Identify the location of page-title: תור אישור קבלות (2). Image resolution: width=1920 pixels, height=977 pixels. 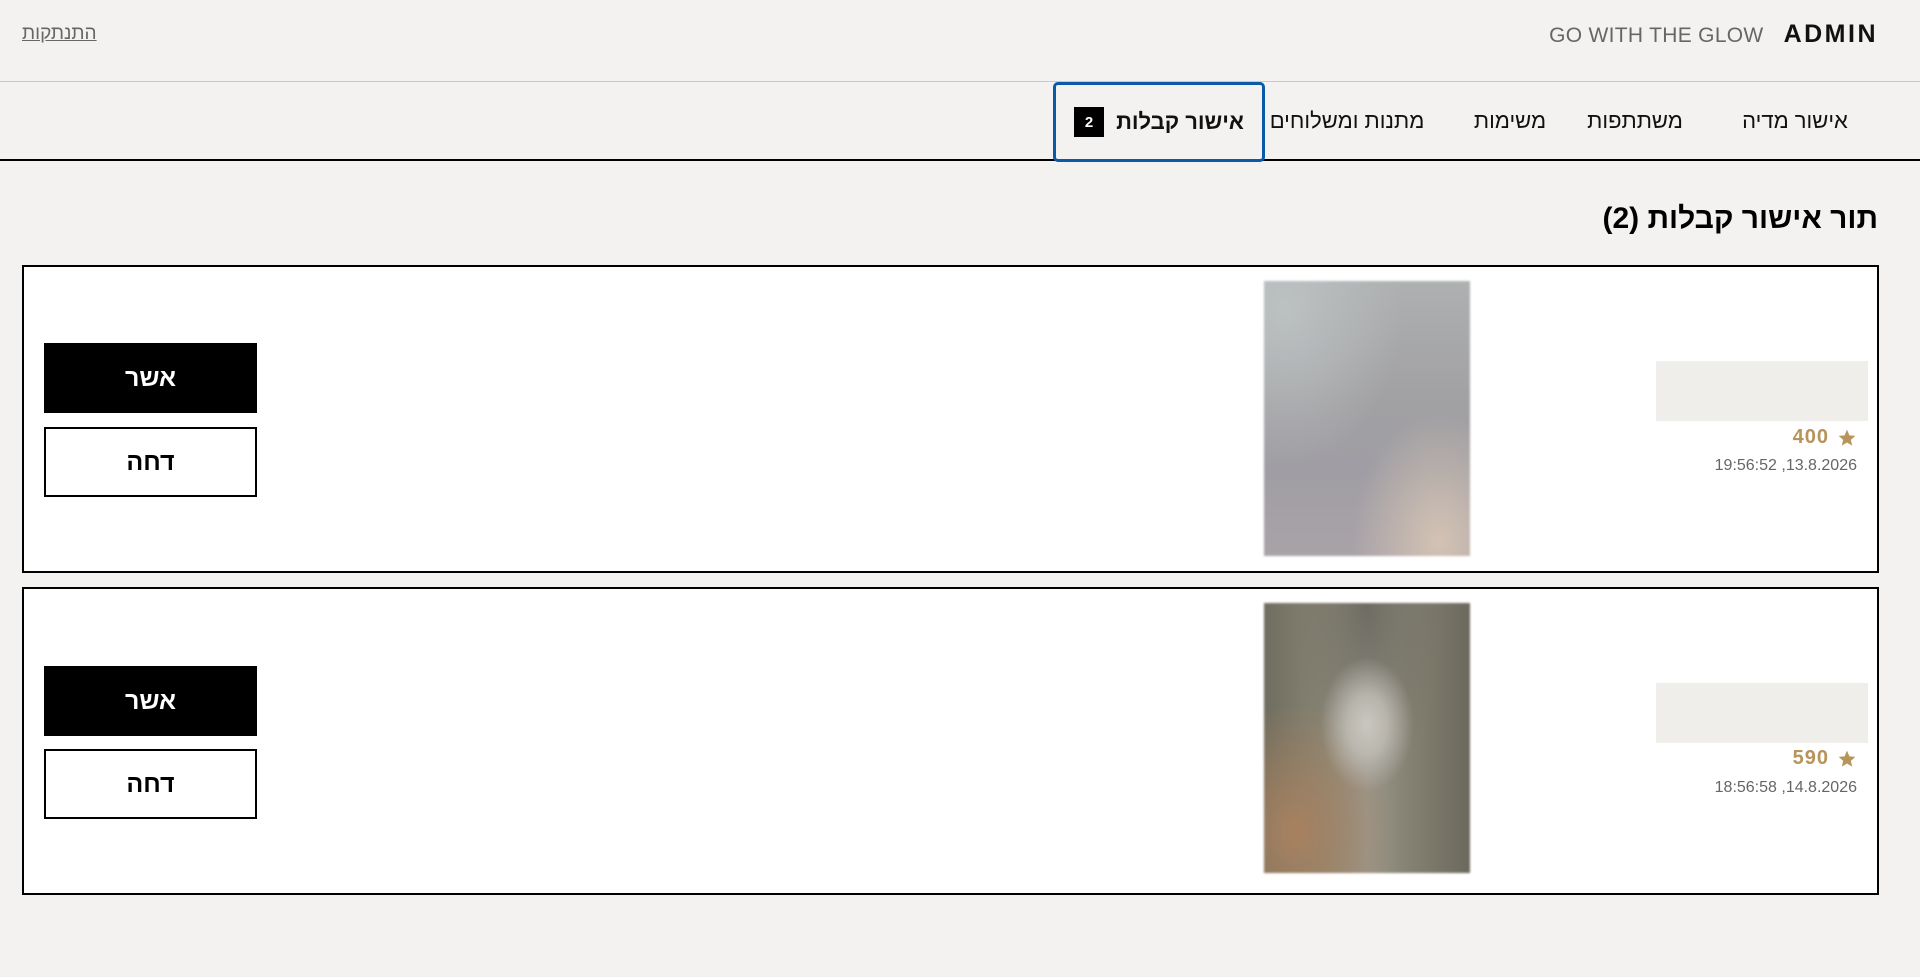
(1740, 218).